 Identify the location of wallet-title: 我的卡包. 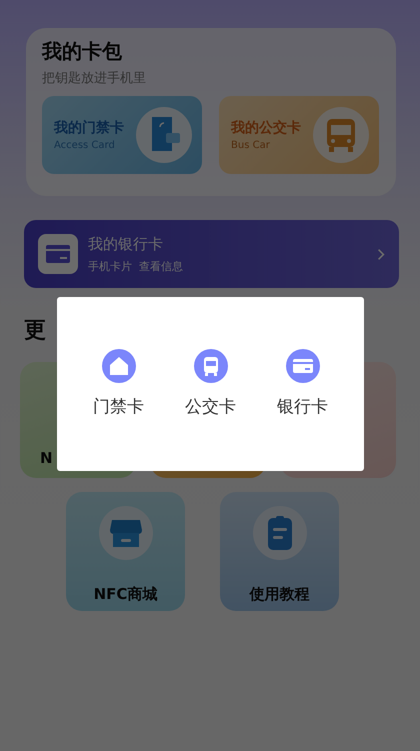
(82, 51).